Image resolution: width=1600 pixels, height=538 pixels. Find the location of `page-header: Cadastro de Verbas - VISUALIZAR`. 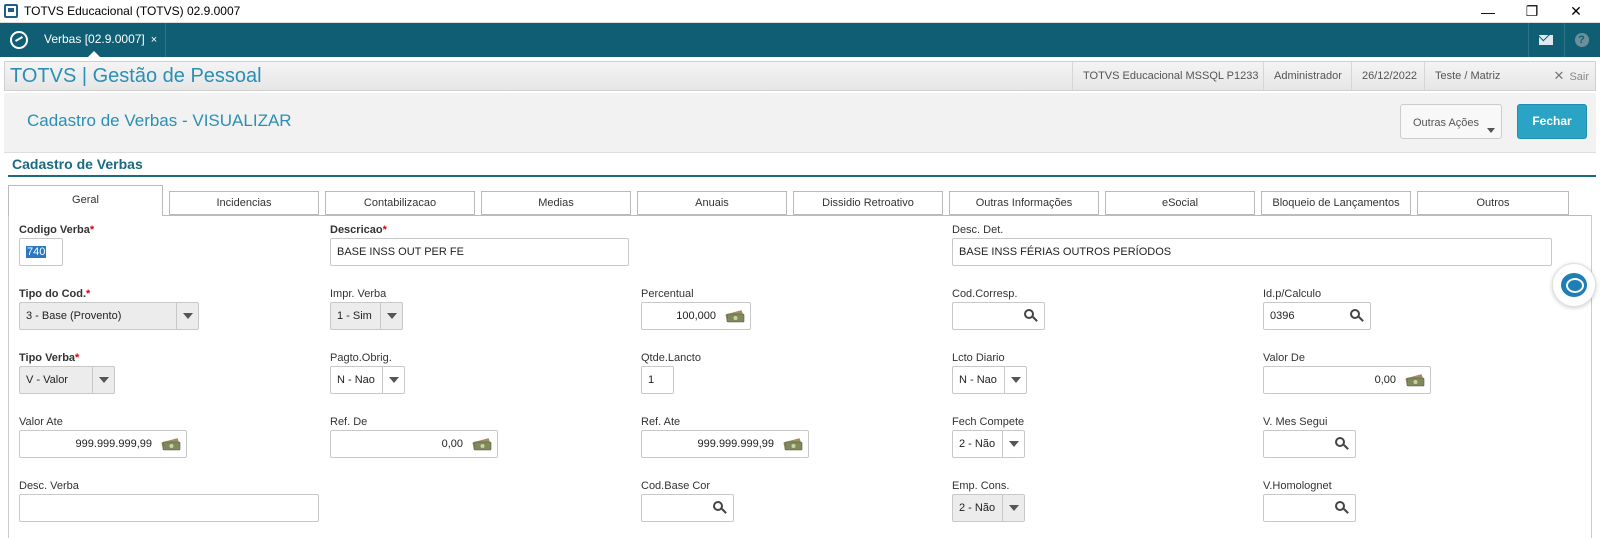

page-header: Cadastro de Verbas - VISUALIZAR is located at coordinates (800, 123).